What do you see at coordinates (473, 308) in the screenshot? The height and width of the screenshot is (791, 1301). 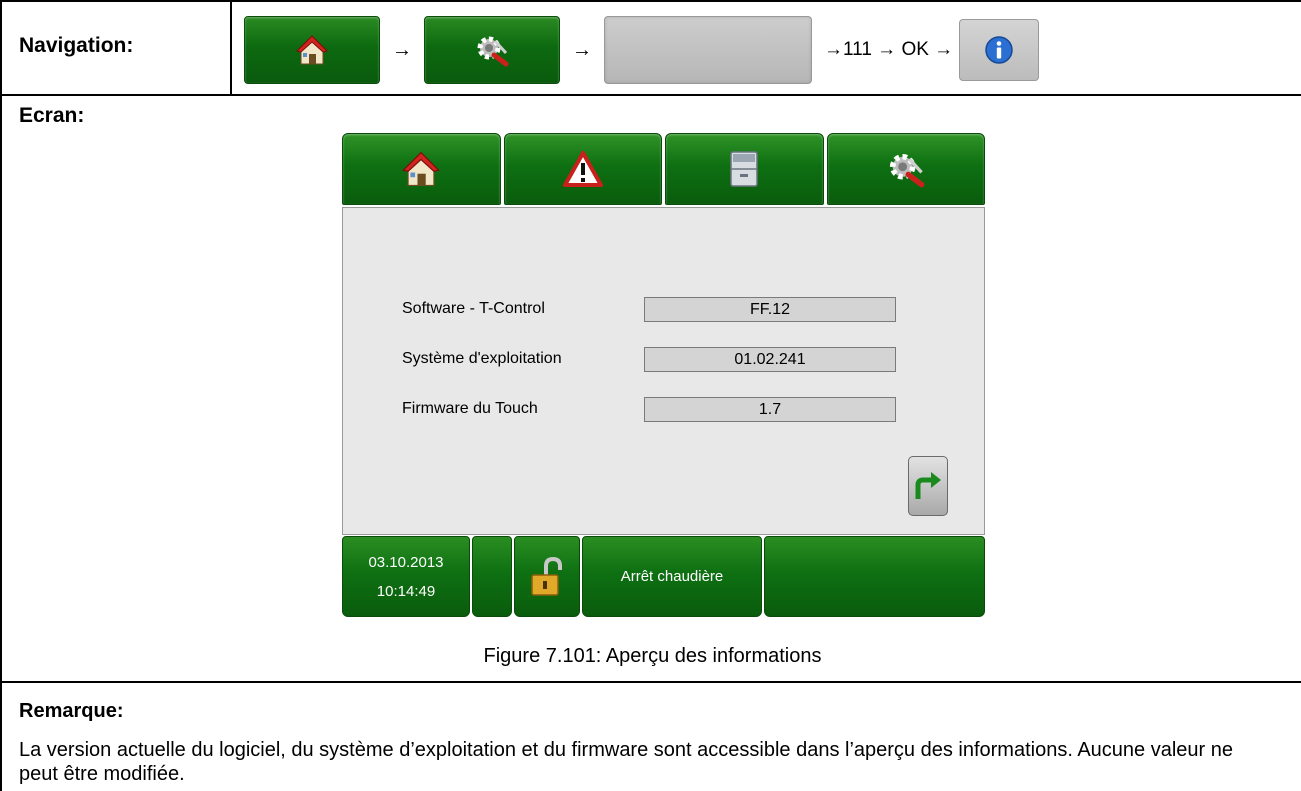 I see `info-label: Software - T-Control` at bounding box center [473, 308].